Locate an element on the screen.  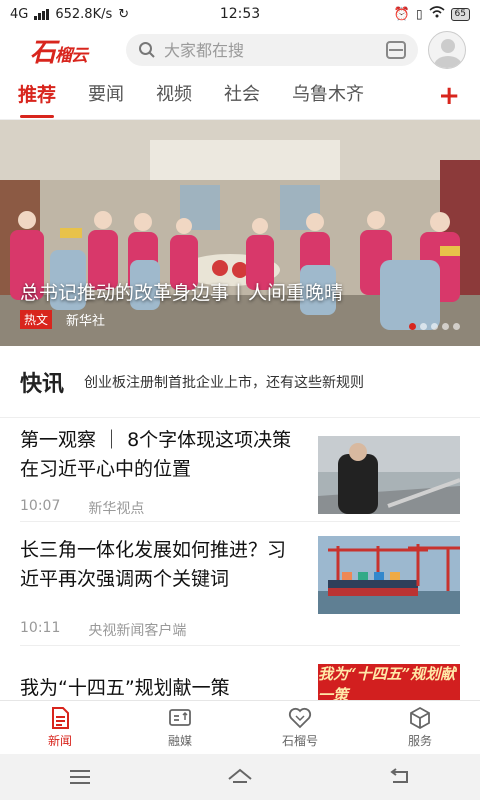
back-icon is located at coordinates (400, 777).